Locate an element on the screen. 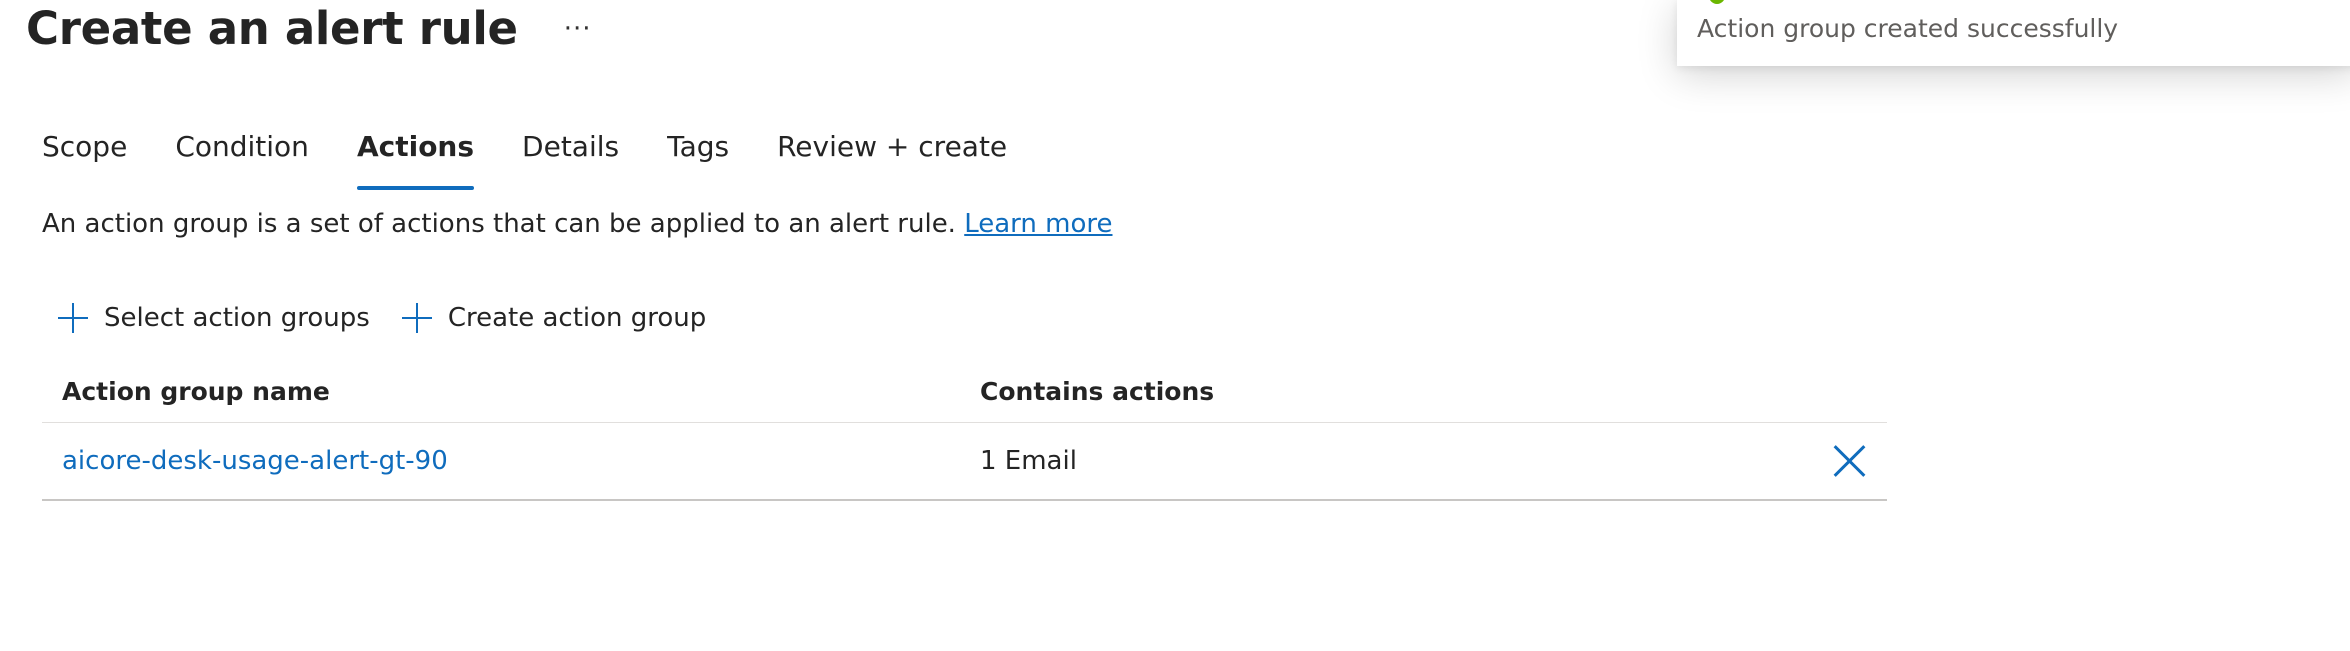 The height and width of the screenshot is (651, 2350). tab-condition: Condition is located at coordinates (242, 153).